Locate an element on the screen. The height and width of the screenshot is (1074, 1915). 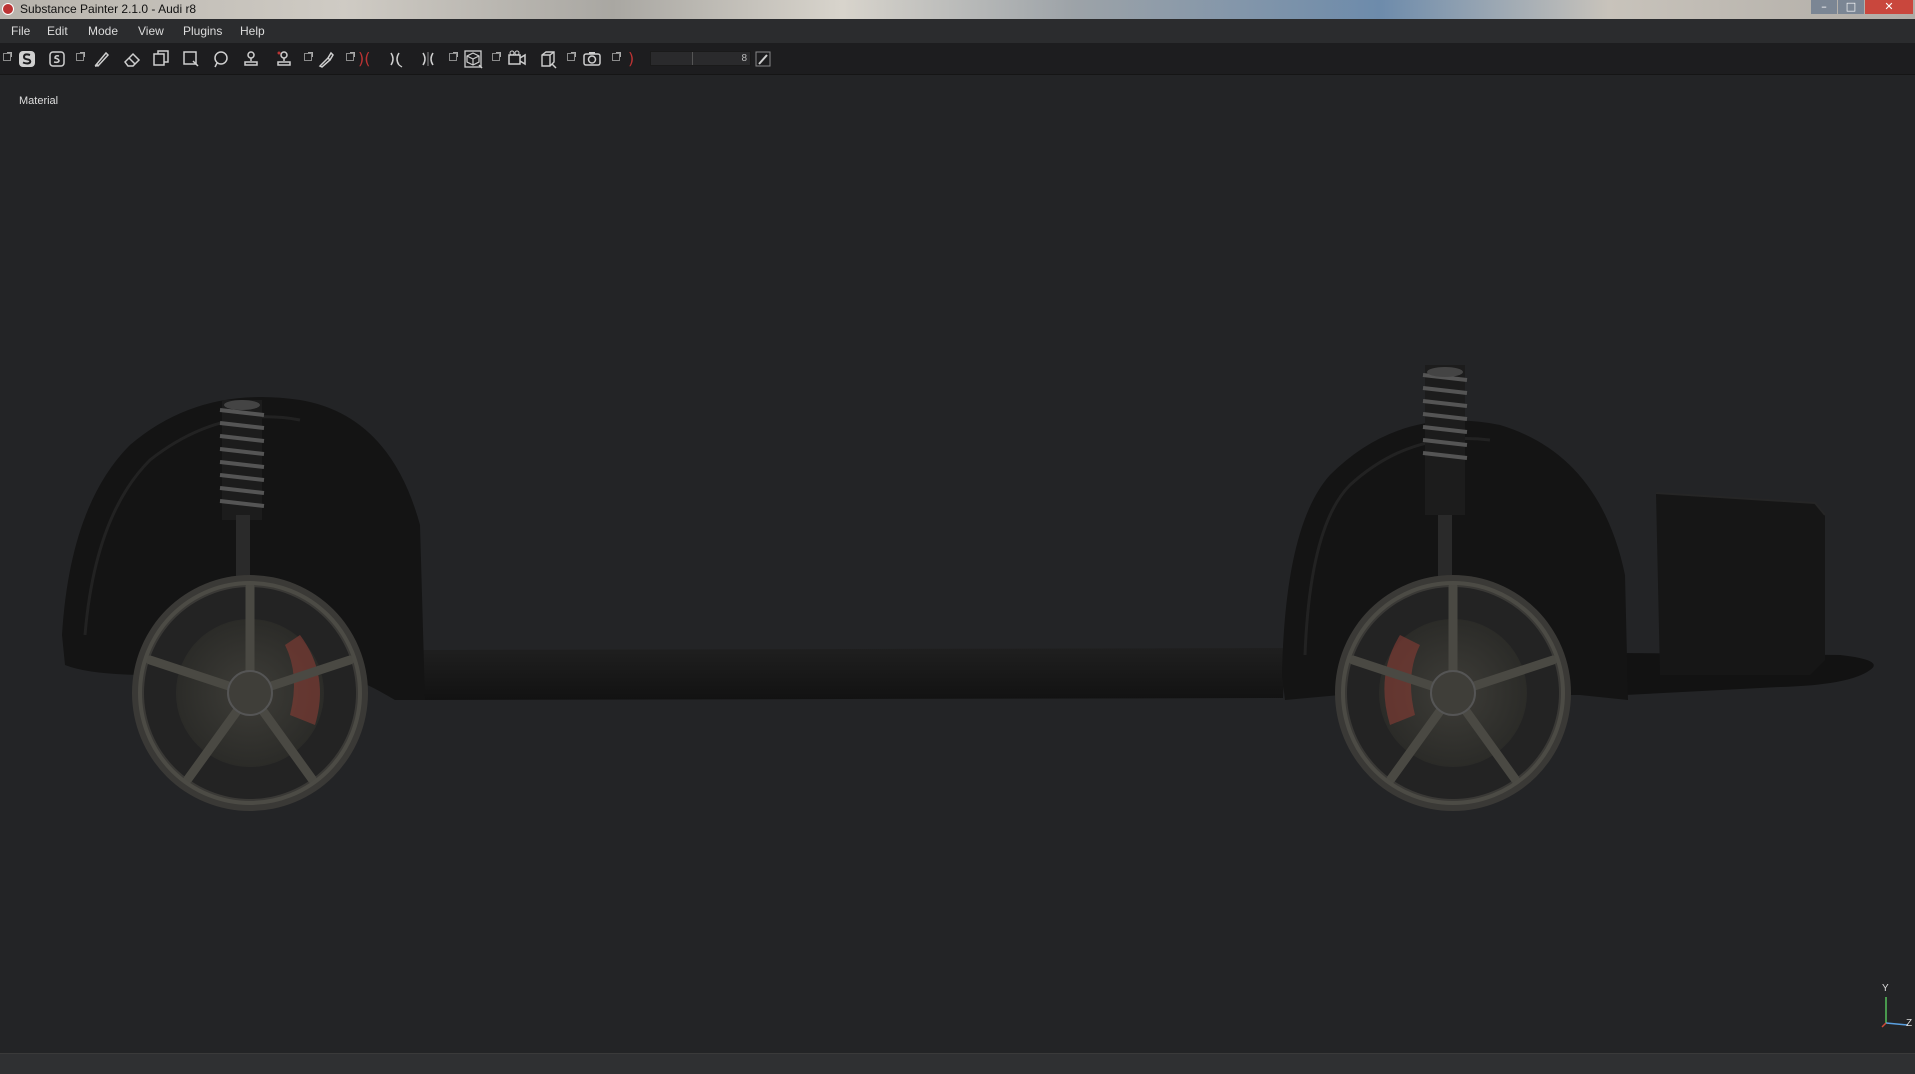
save-icon is located at coordinates (57, 59).